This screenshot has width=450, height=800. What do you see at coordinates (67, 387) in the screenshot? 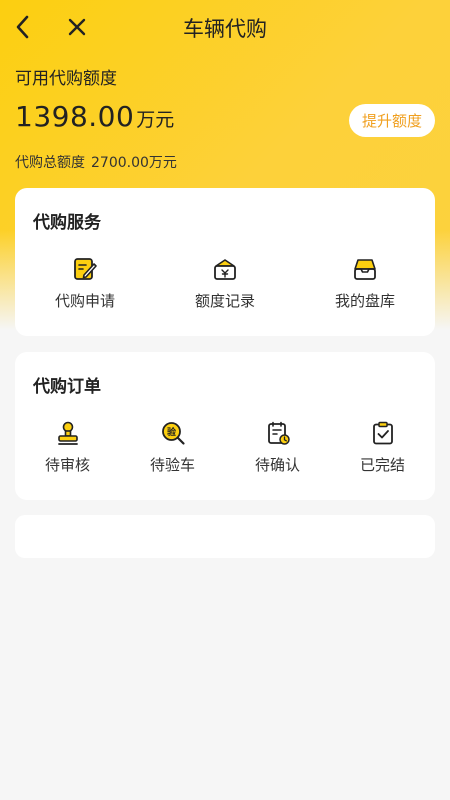
I see `orders-card-title: 代购订单` at bounding box center [67, 387].